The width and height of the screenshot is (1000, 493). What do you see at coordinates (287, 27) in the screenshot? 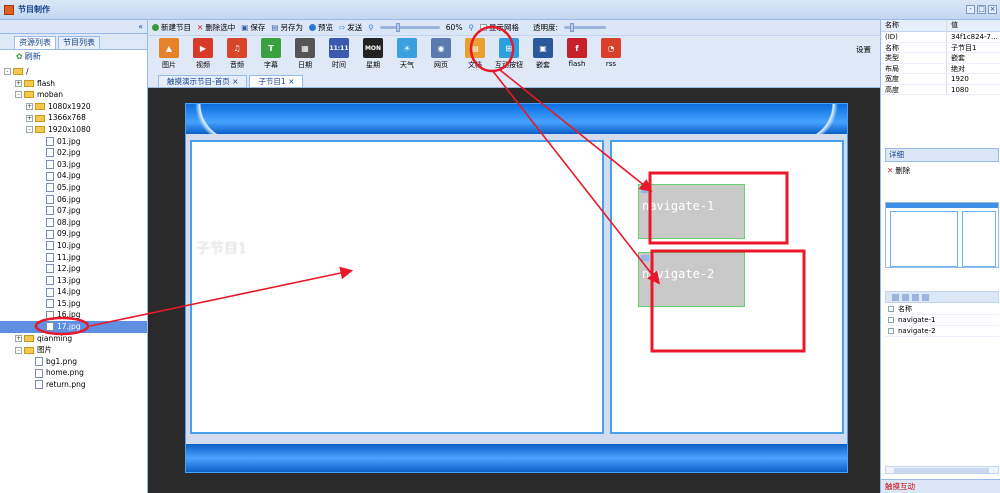
I see `save-as-button: ▤ 另存为` at bounding box center [287, 27].